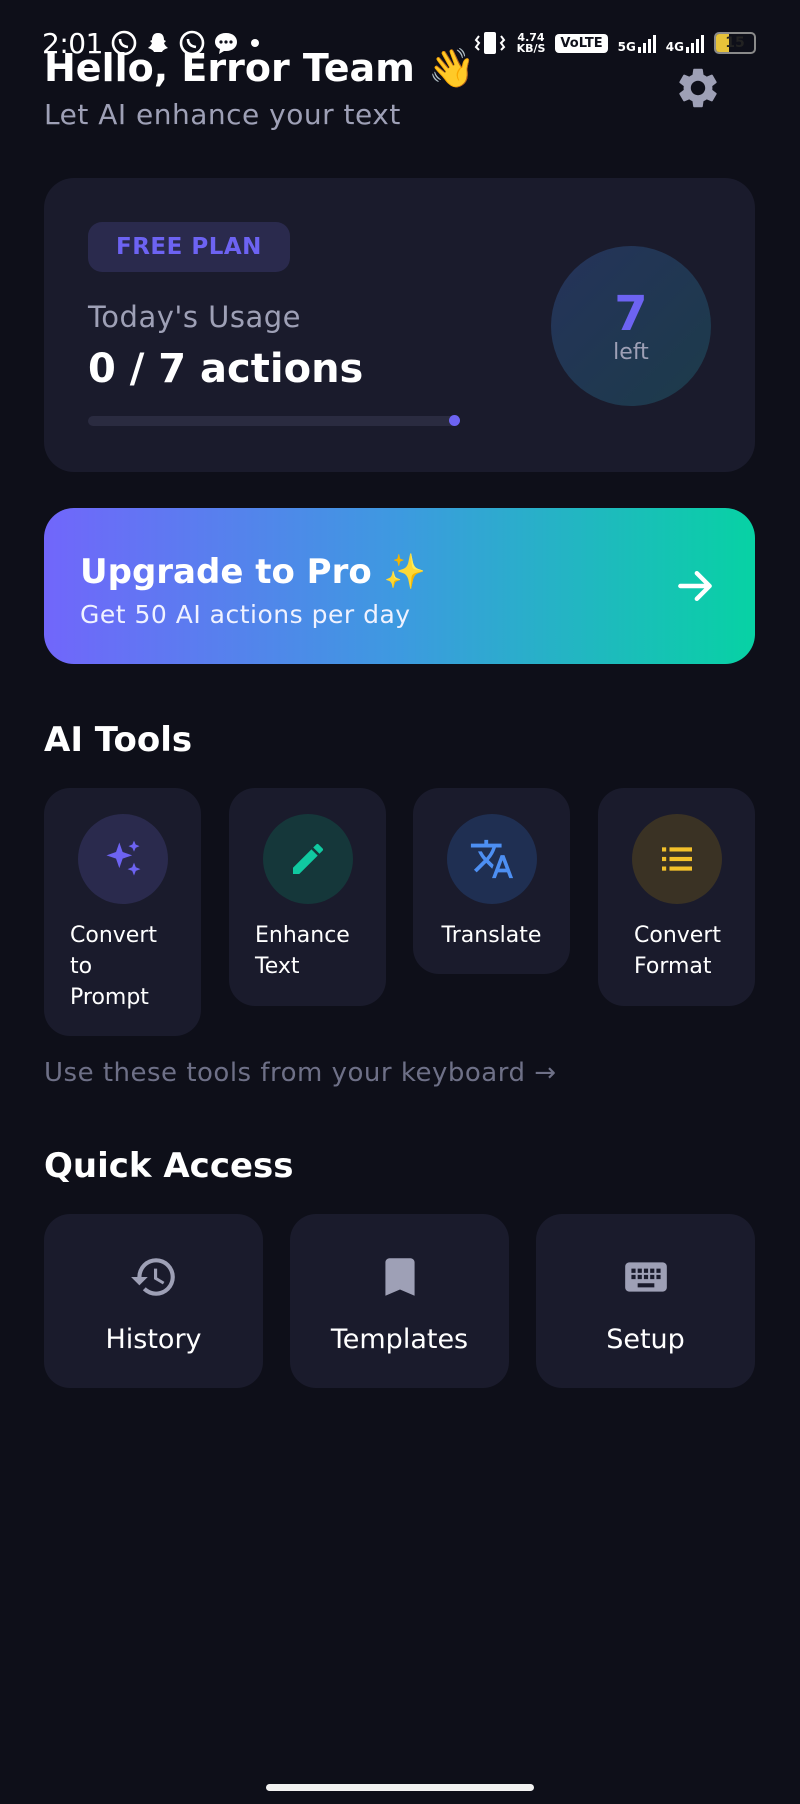  I want to click on network-speed: 4.74 KB/S, so click(531, 43).